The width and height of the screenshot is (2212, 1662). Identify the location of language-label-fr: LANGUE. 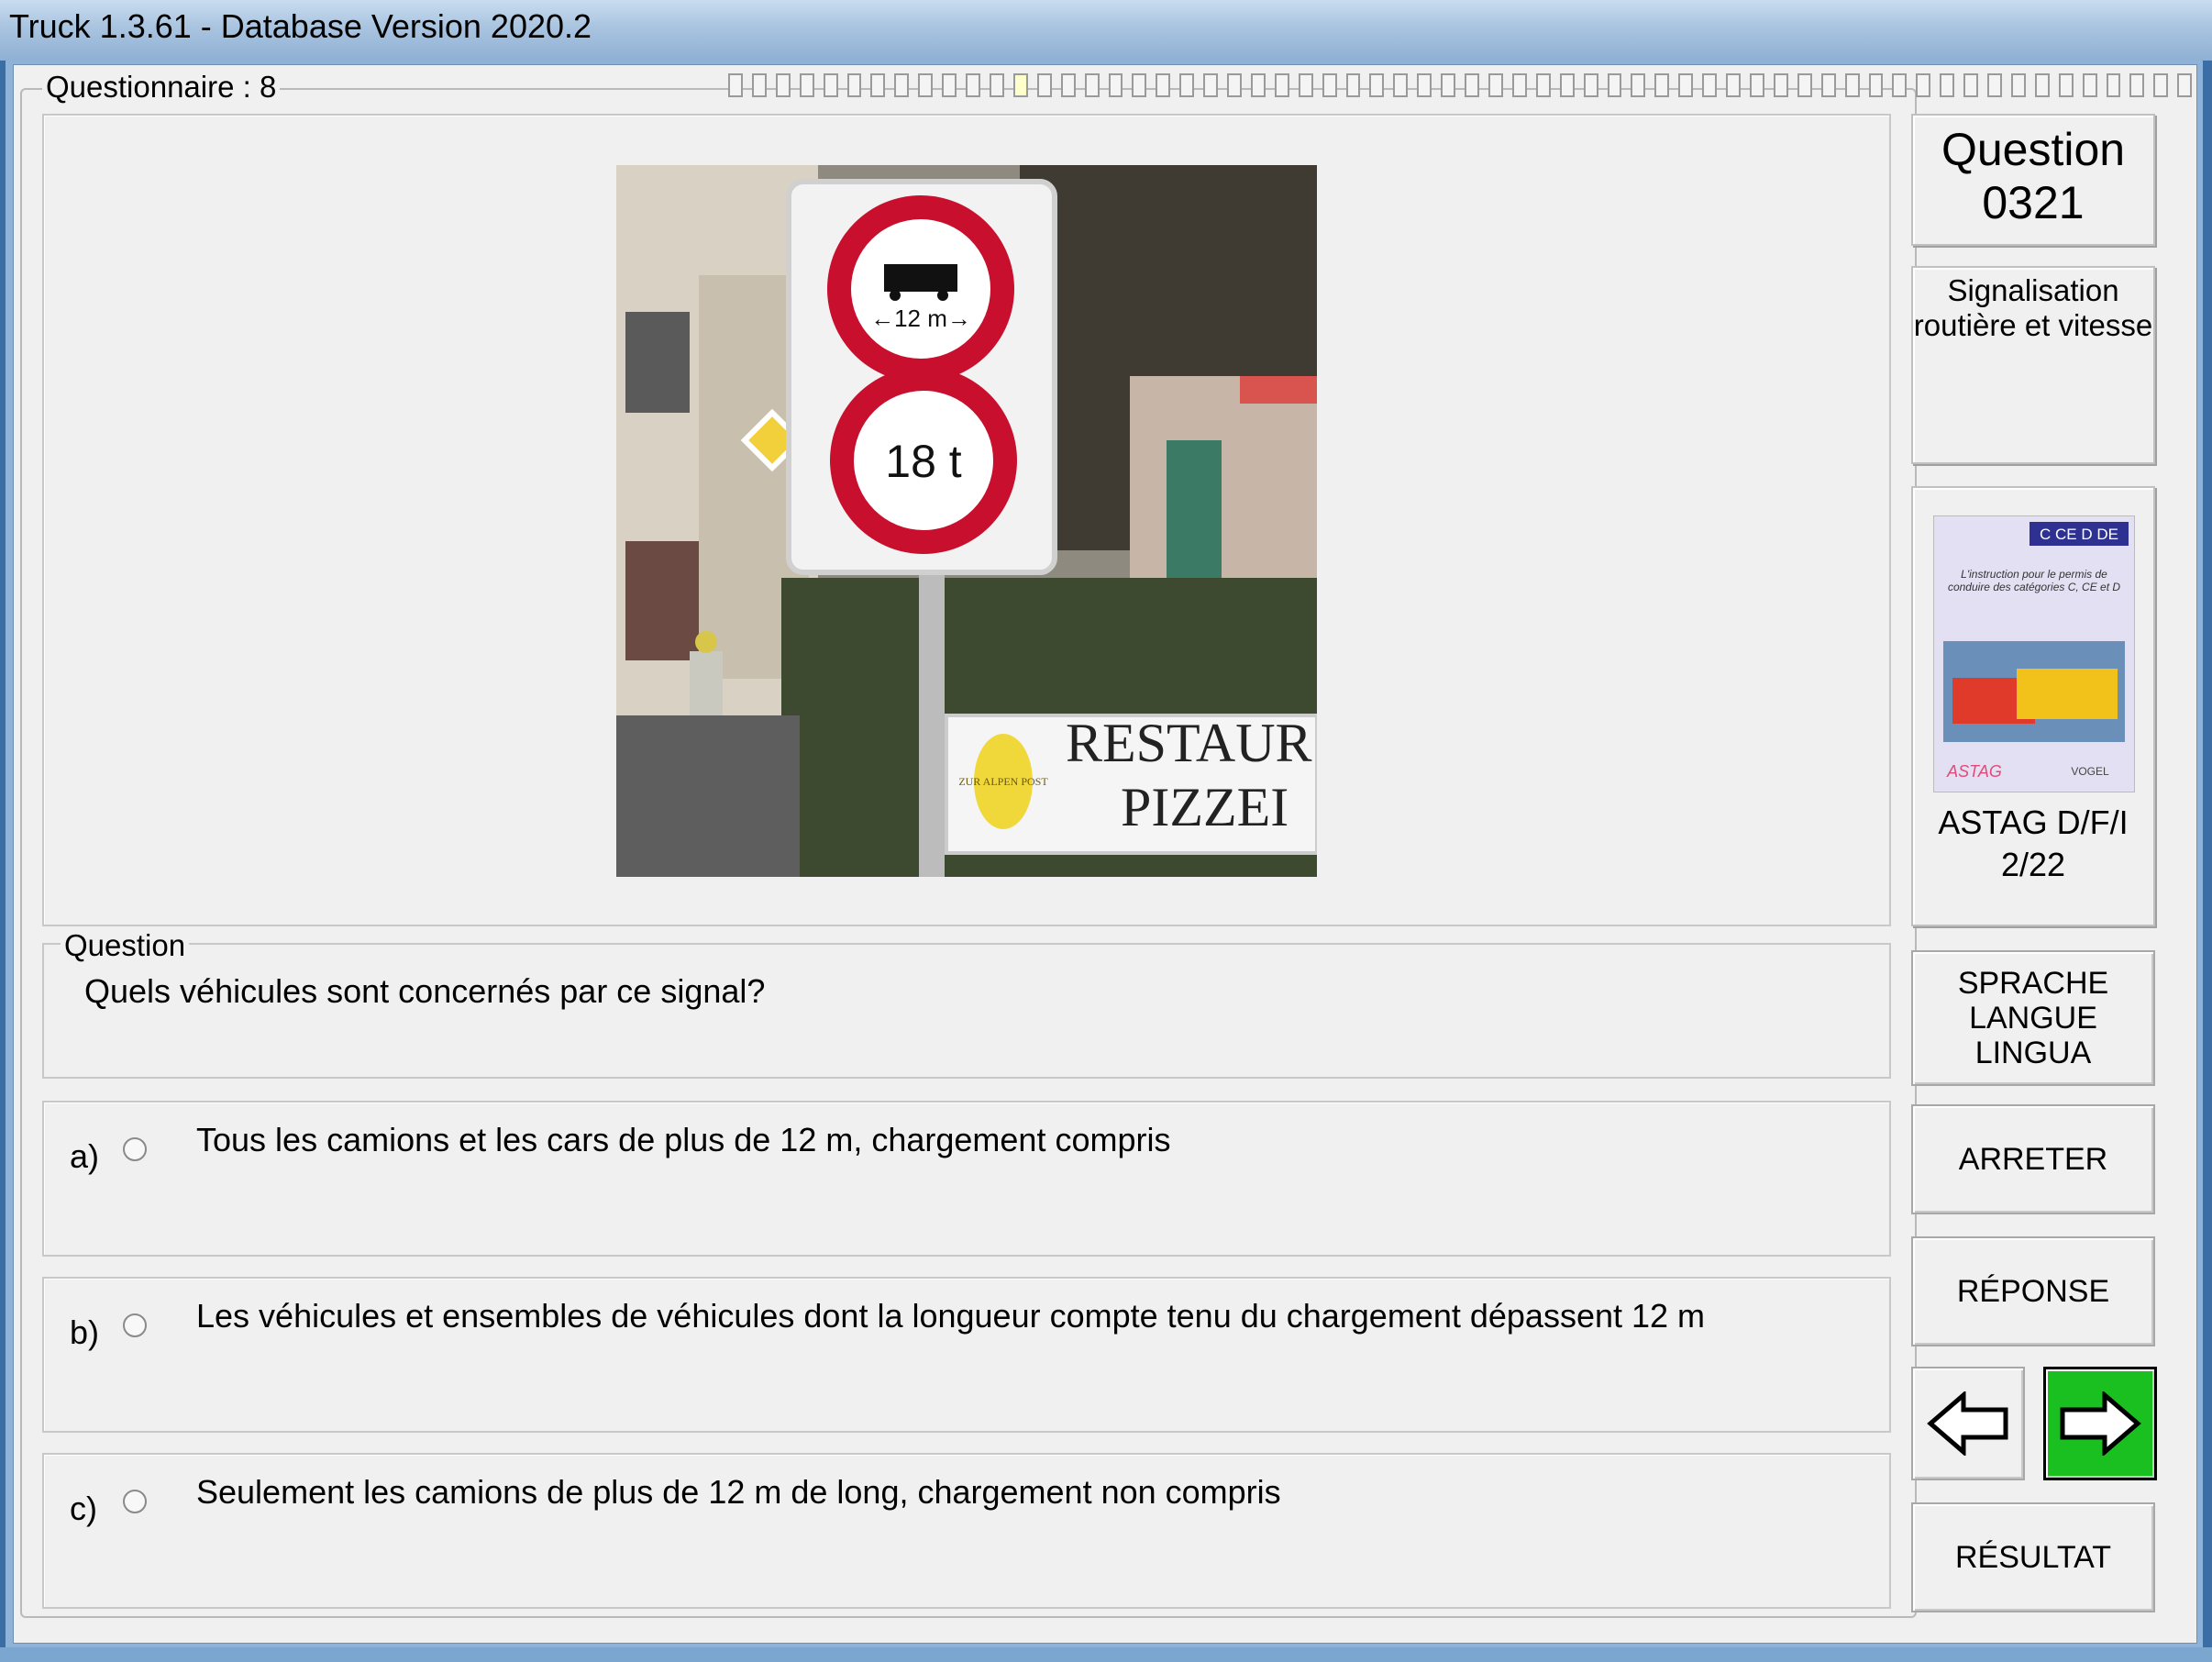
(2033, 1018).